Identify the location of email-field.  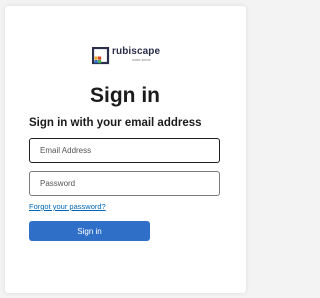
(124, 150).